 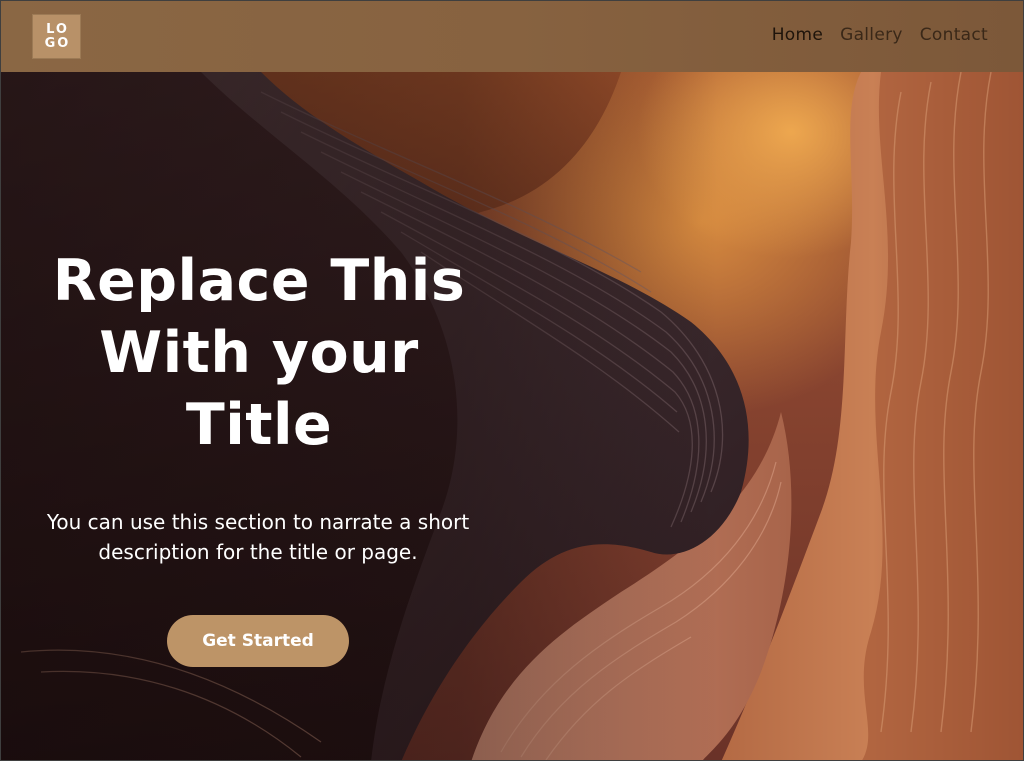 What do you see at coordinates (512, 36) in the screenshot?
I see `site-header: LO GO Home Gallery Contact` at bounding box center [512, 36].